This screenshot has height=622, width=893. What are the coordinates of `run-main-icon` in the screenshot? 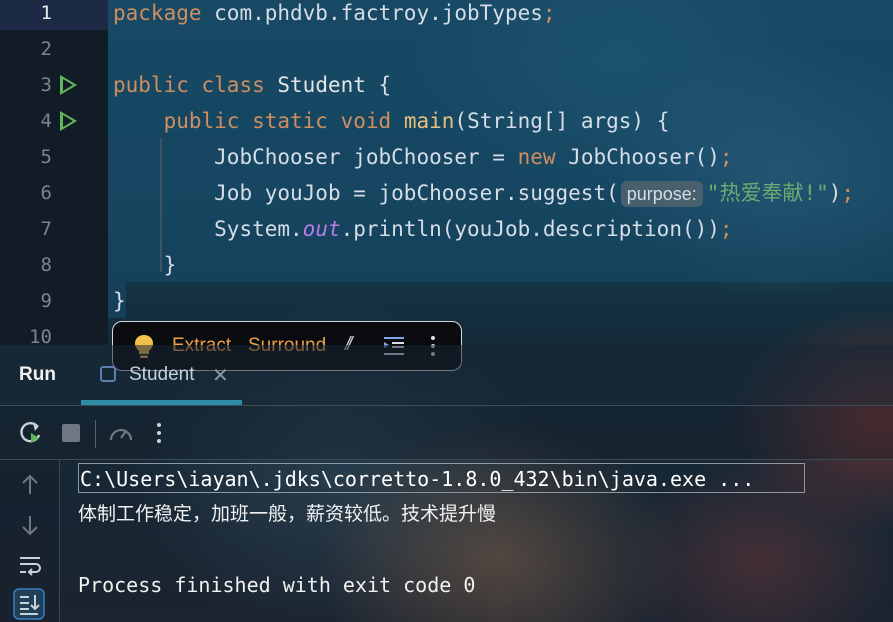 It's located at (68, 121).